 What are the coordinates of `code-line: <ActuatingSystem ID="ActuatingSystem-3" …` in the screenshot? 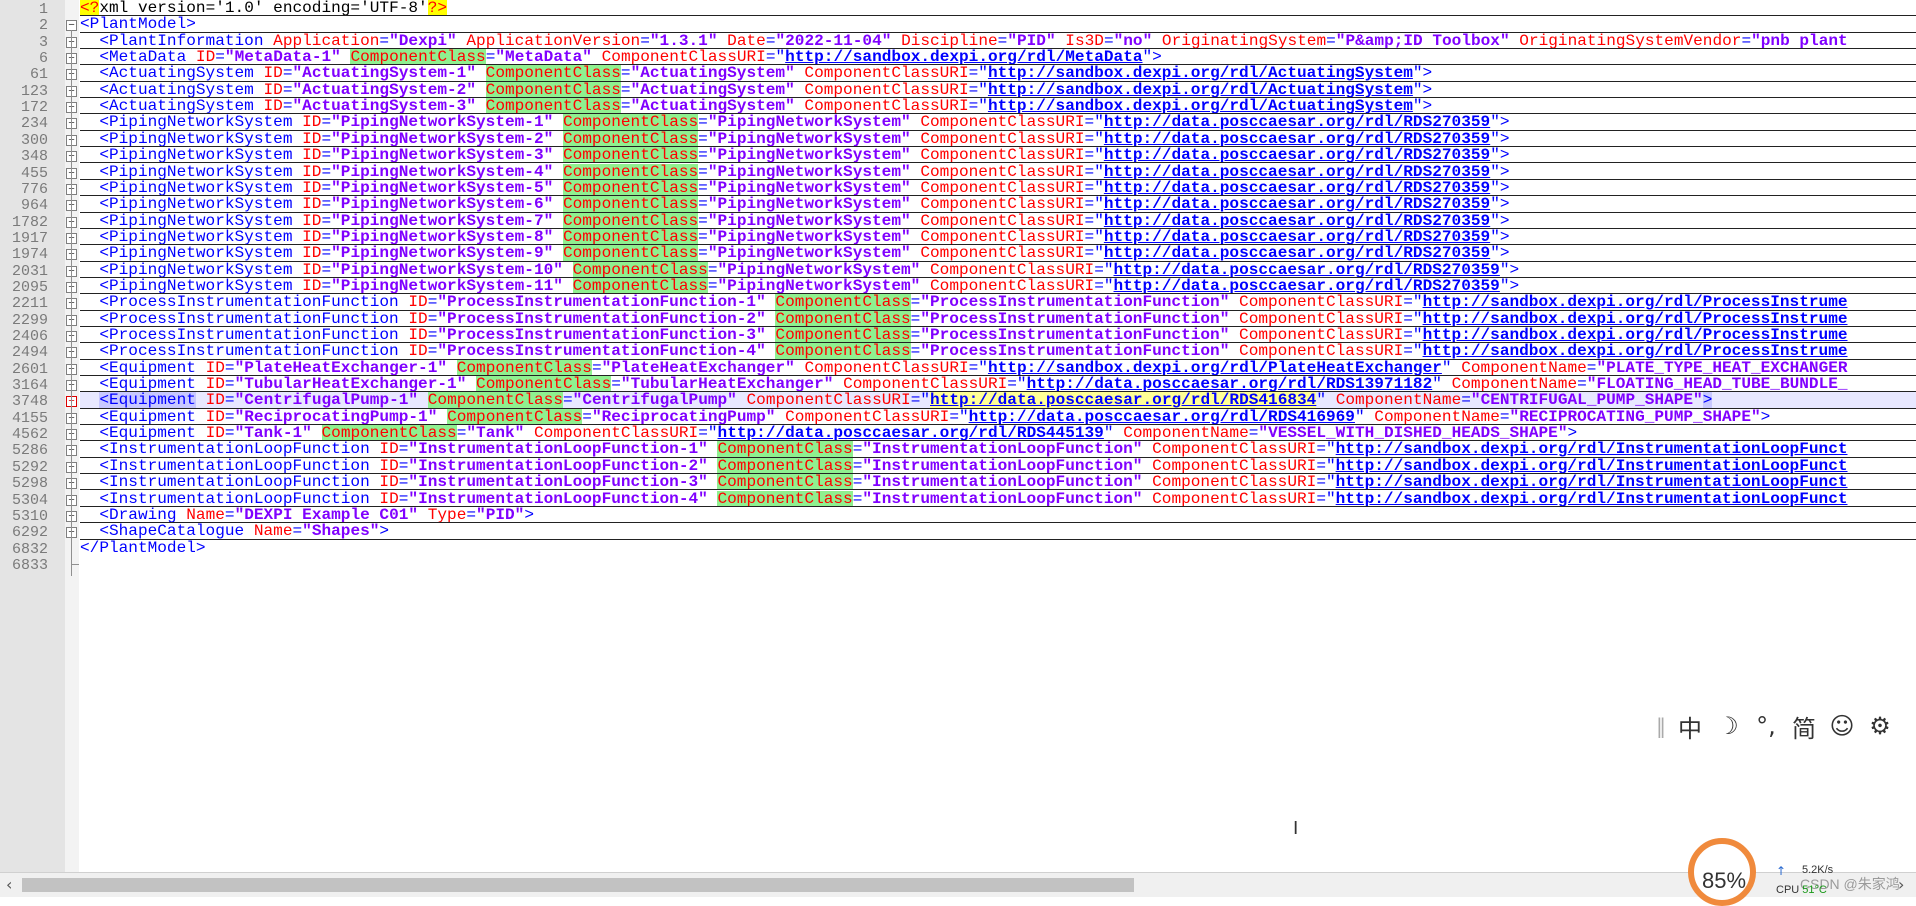 It's located at (998, 106).